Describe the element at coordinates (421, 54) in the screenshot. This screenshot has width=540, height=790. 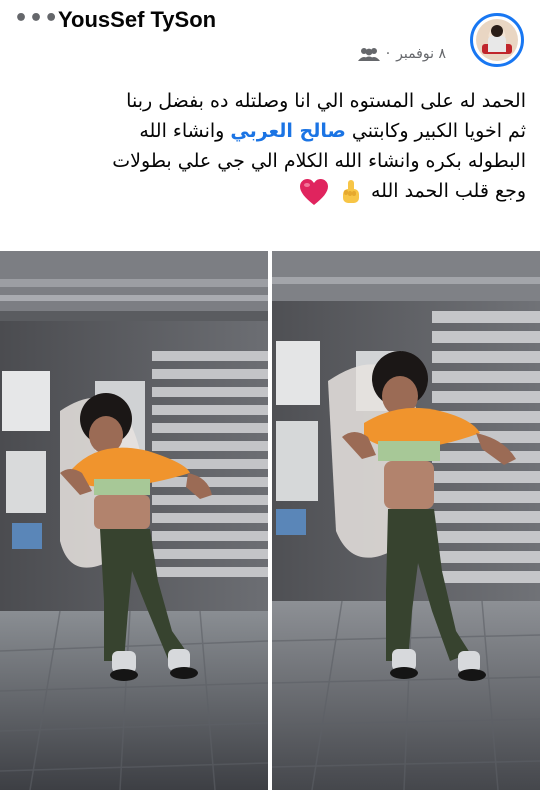
I see `post-date: ٨ نوفمبر` at that location.